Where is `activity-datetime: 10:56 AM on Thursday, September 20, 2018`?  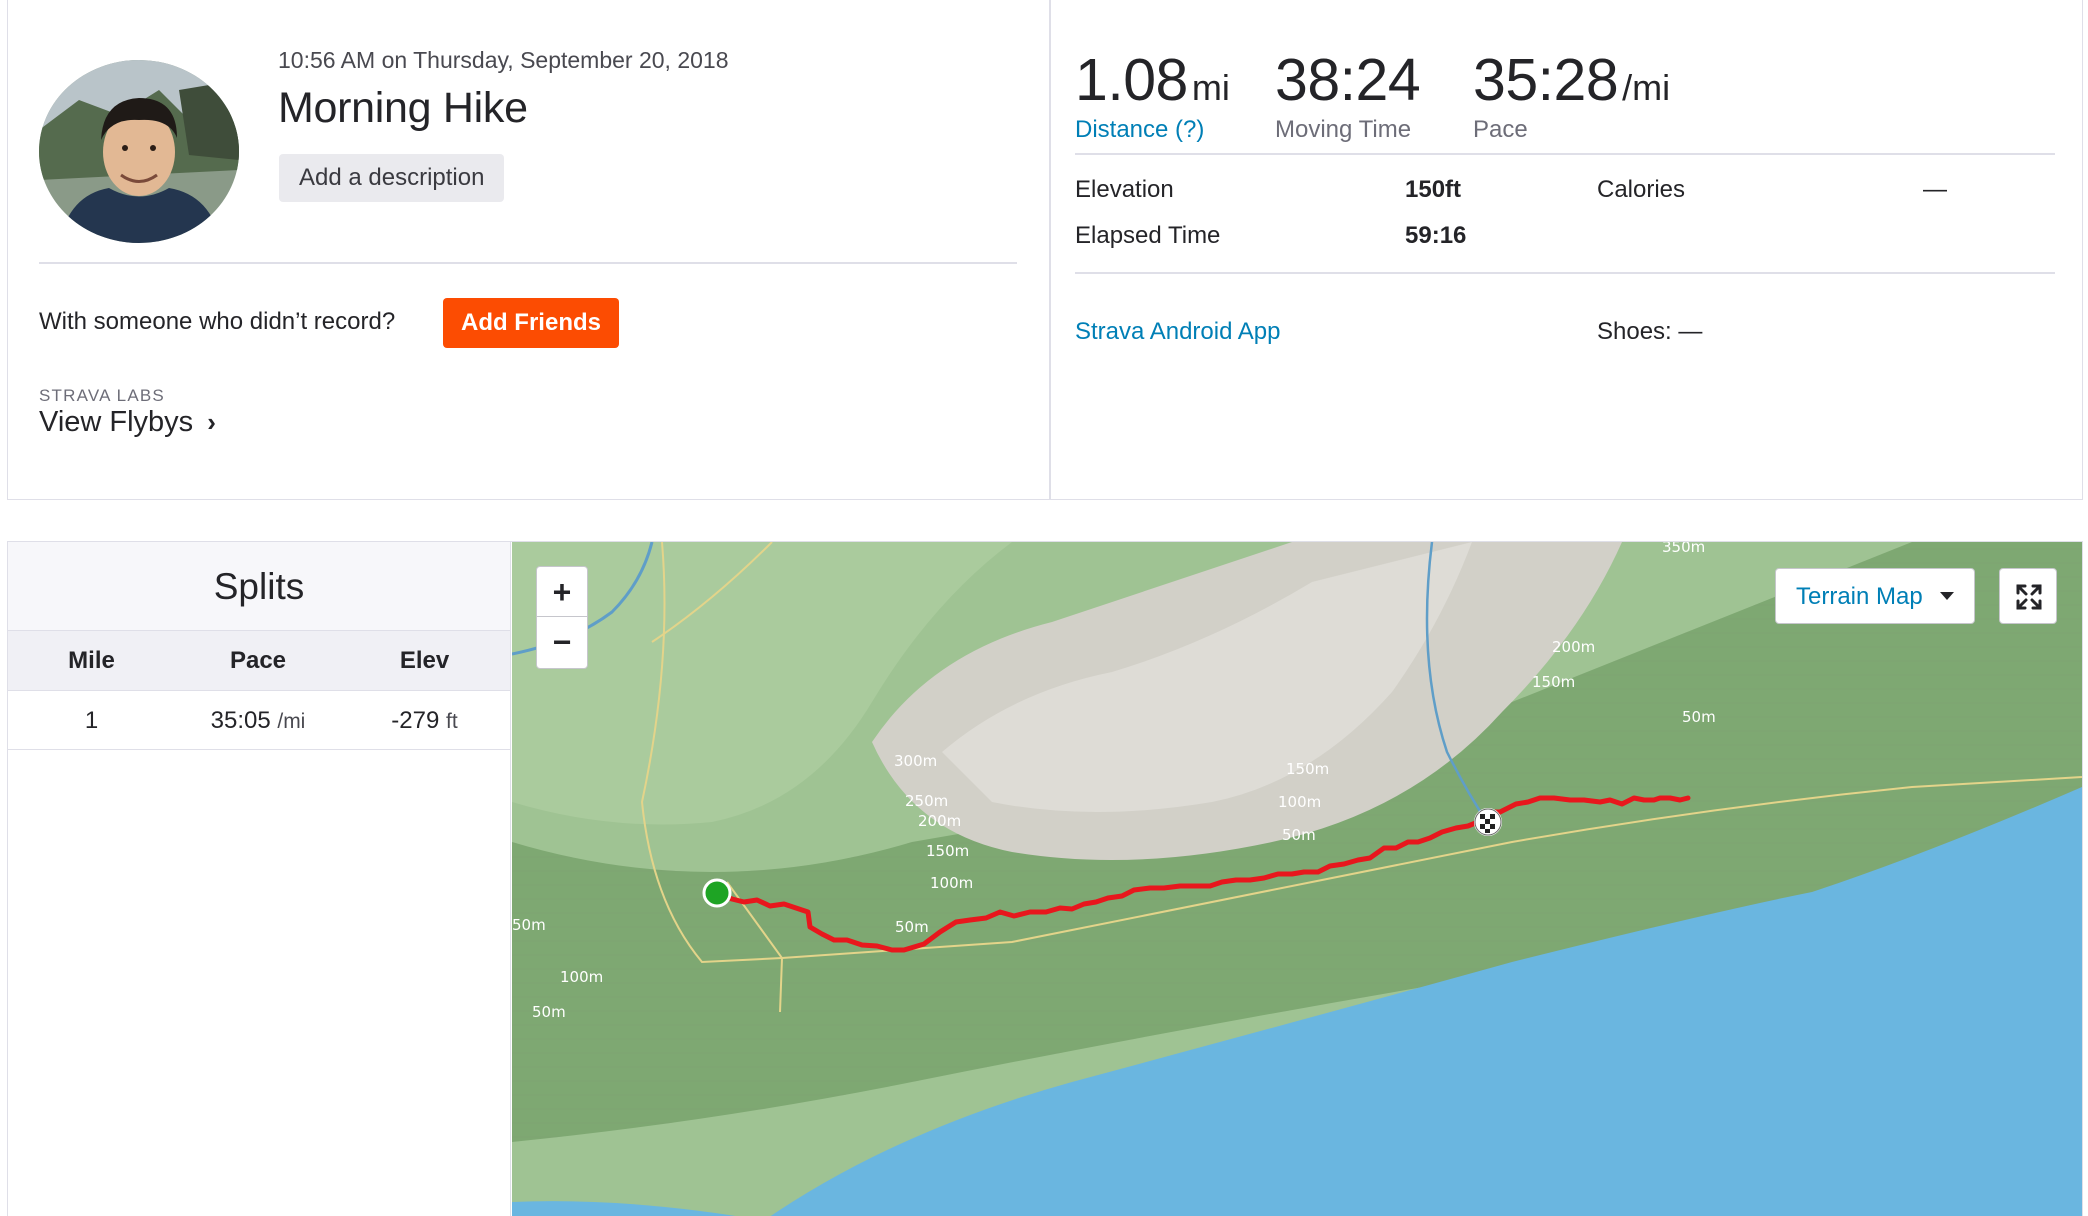
activity-datetime: 10:56 AM on Thursday, September 20, 2018 is located at coordinates (503, 60).